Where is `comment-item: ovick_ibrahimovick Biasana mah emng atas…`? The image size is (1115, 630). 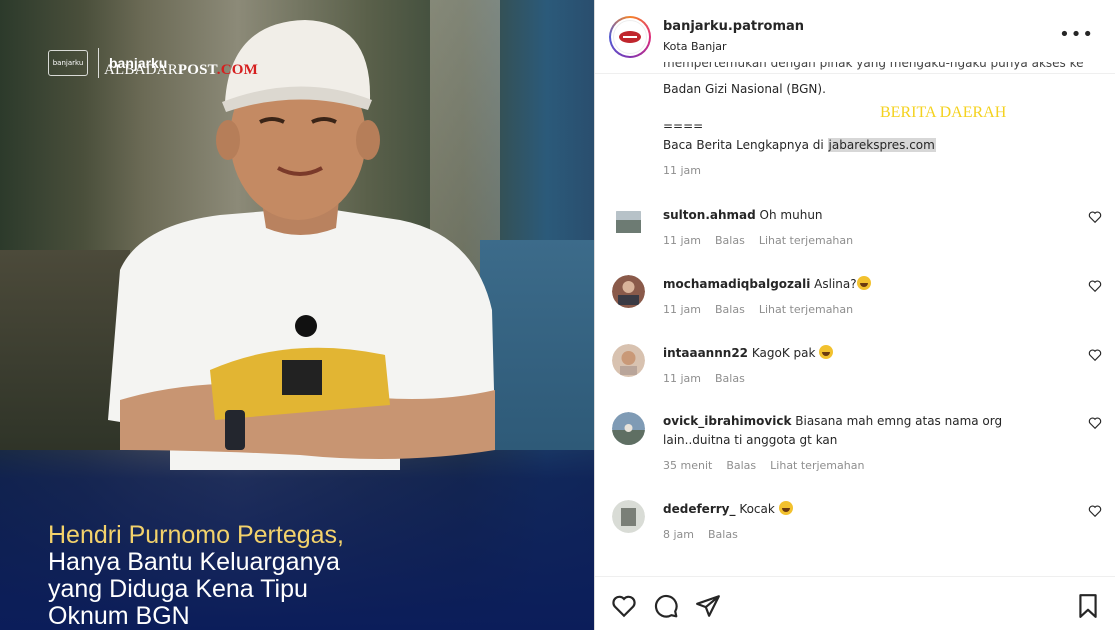 comment-item: ovick_ibrahimovick Biasana mah emng atas… is located at coordinates (855, 442).